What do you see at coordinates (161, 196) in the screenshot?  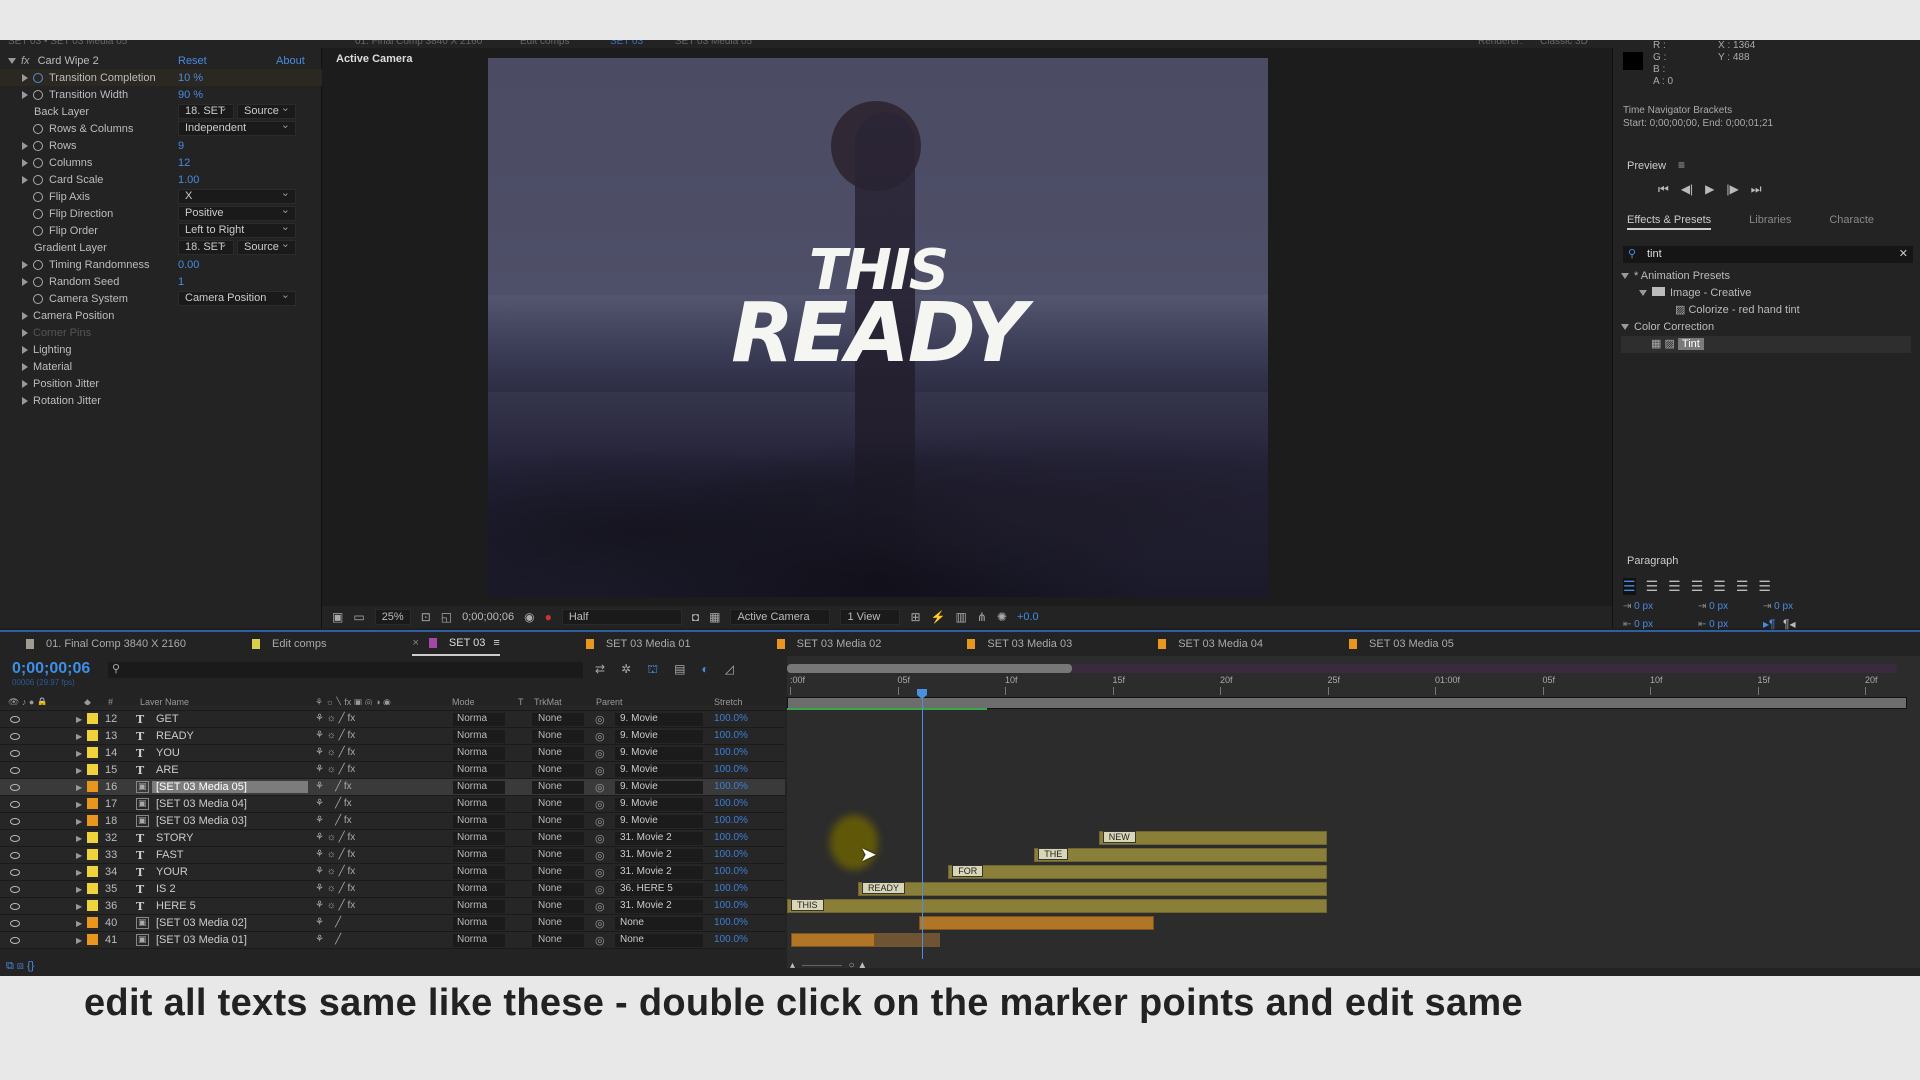 I see `effect-property-flip-axis: Flip Axis X` at bounding box center [161, 196].